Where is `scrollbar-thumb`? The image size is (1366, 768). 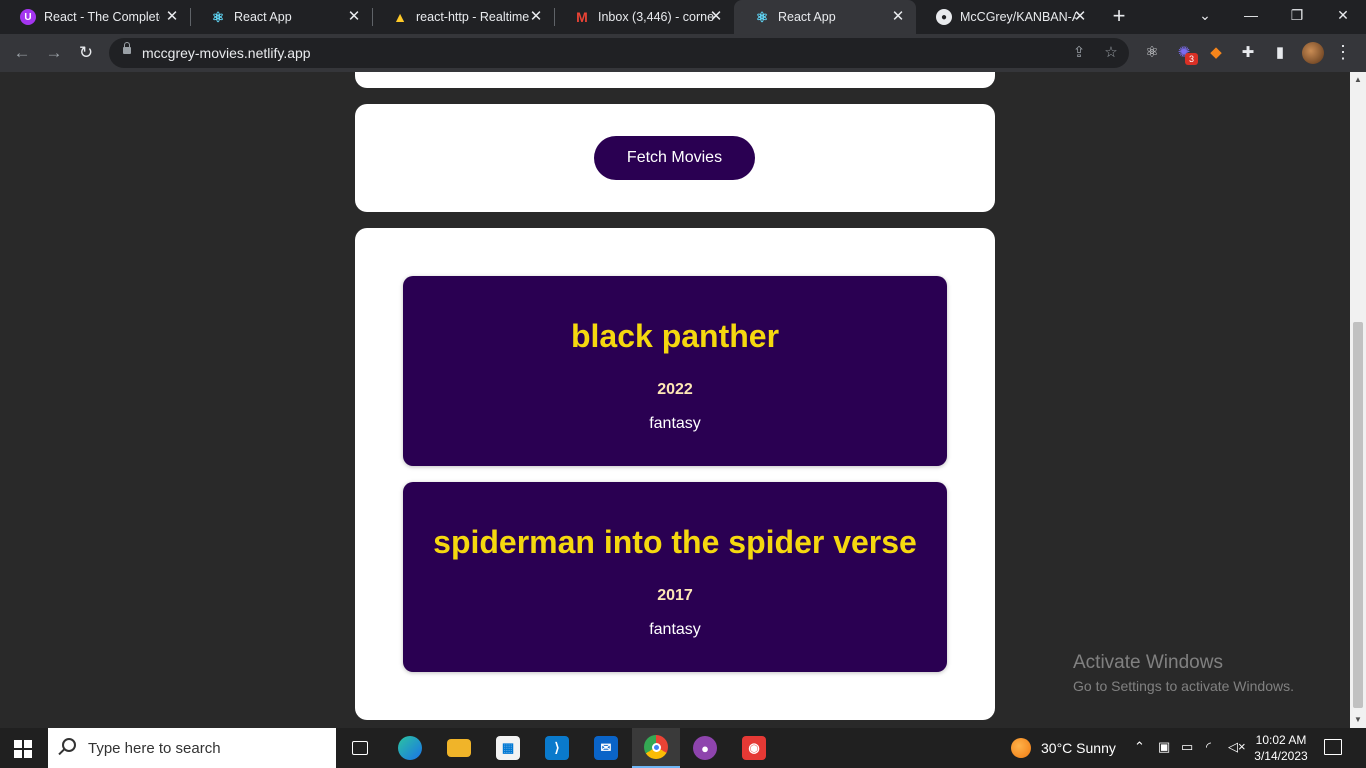
scrollbar-thumb is located at coordinates (1358, 515).